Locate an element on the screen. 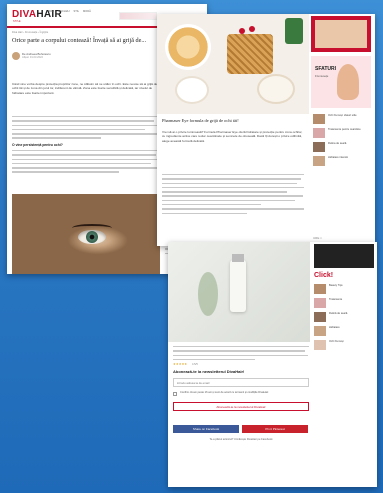  sidebar-link-text: Ochi frumoși: sfaturi utile is located at coordinates (349, 119).